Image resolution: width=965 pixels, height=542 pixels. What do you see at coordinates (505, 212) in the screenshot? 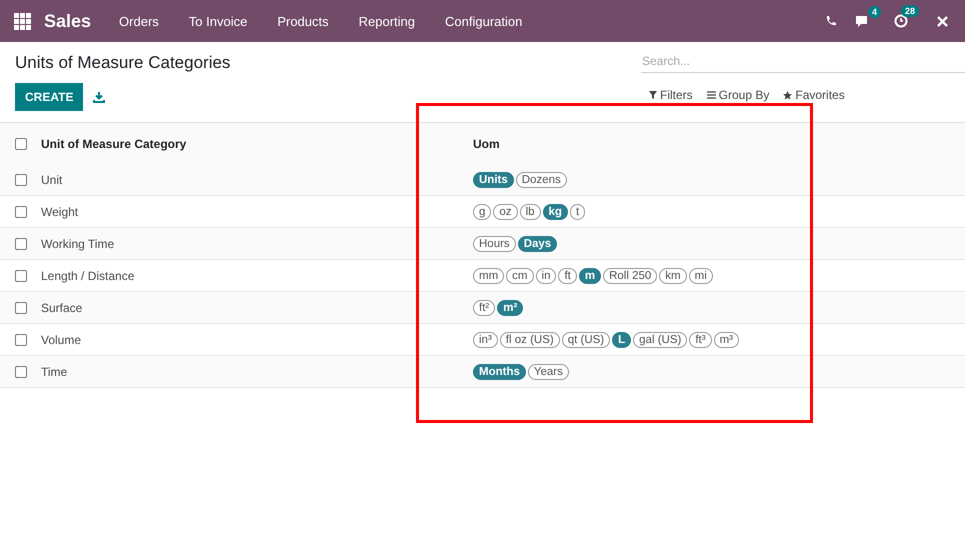
I see `uom-tag: oz` at bounding box center [505, 212].